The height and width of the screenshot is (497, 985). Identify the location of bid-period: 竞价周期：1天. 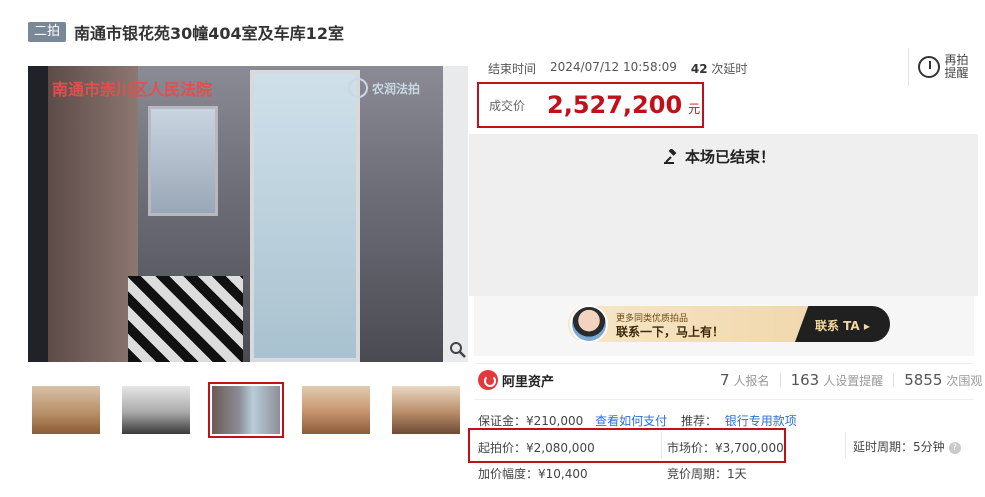
(707, 474).